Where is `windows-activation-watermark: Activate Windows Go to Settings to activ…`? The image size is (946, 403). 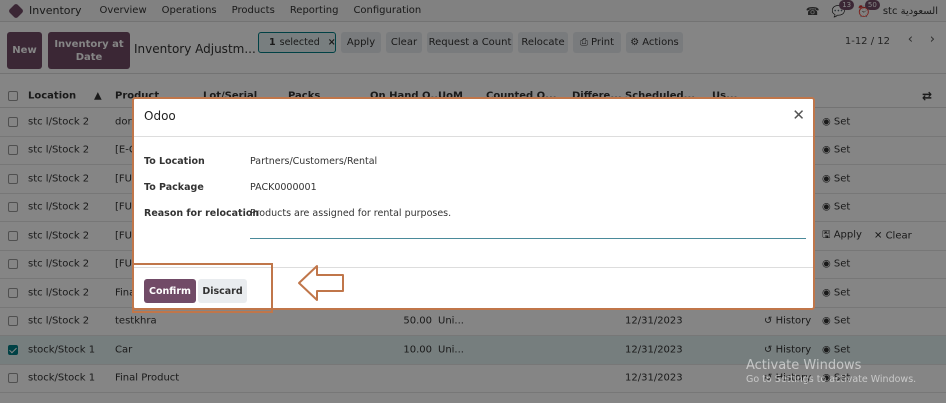
windows-activation-watermark: Activate Windows Go to Settings to activ… is located at coordinates (831, 371).